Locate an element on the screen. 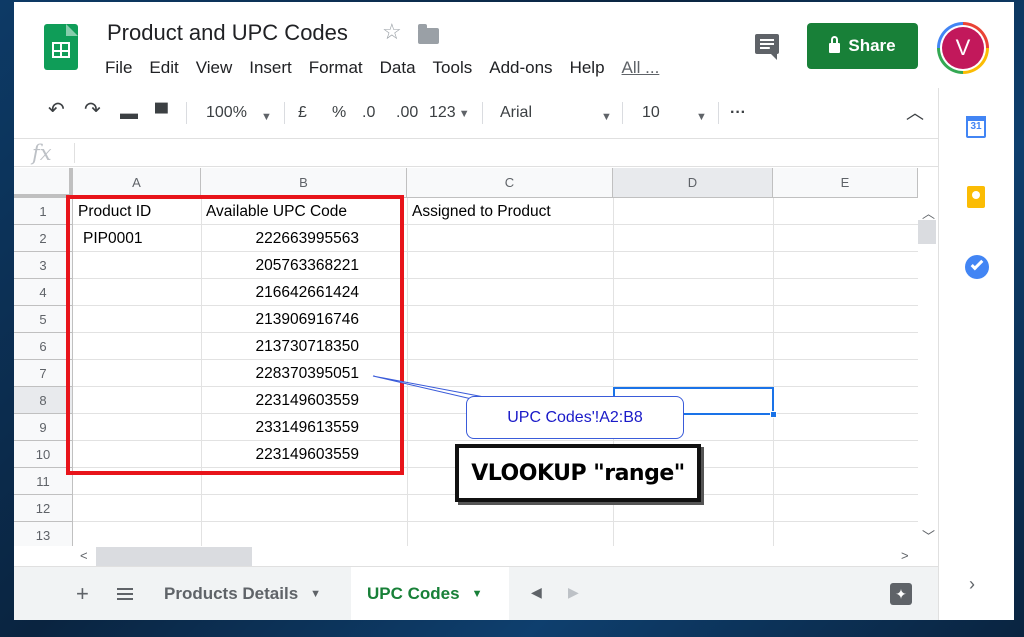 Image resolution: width=1024 pixels, height=637 pixels. folder-icon is located at coordinates (428, 34).